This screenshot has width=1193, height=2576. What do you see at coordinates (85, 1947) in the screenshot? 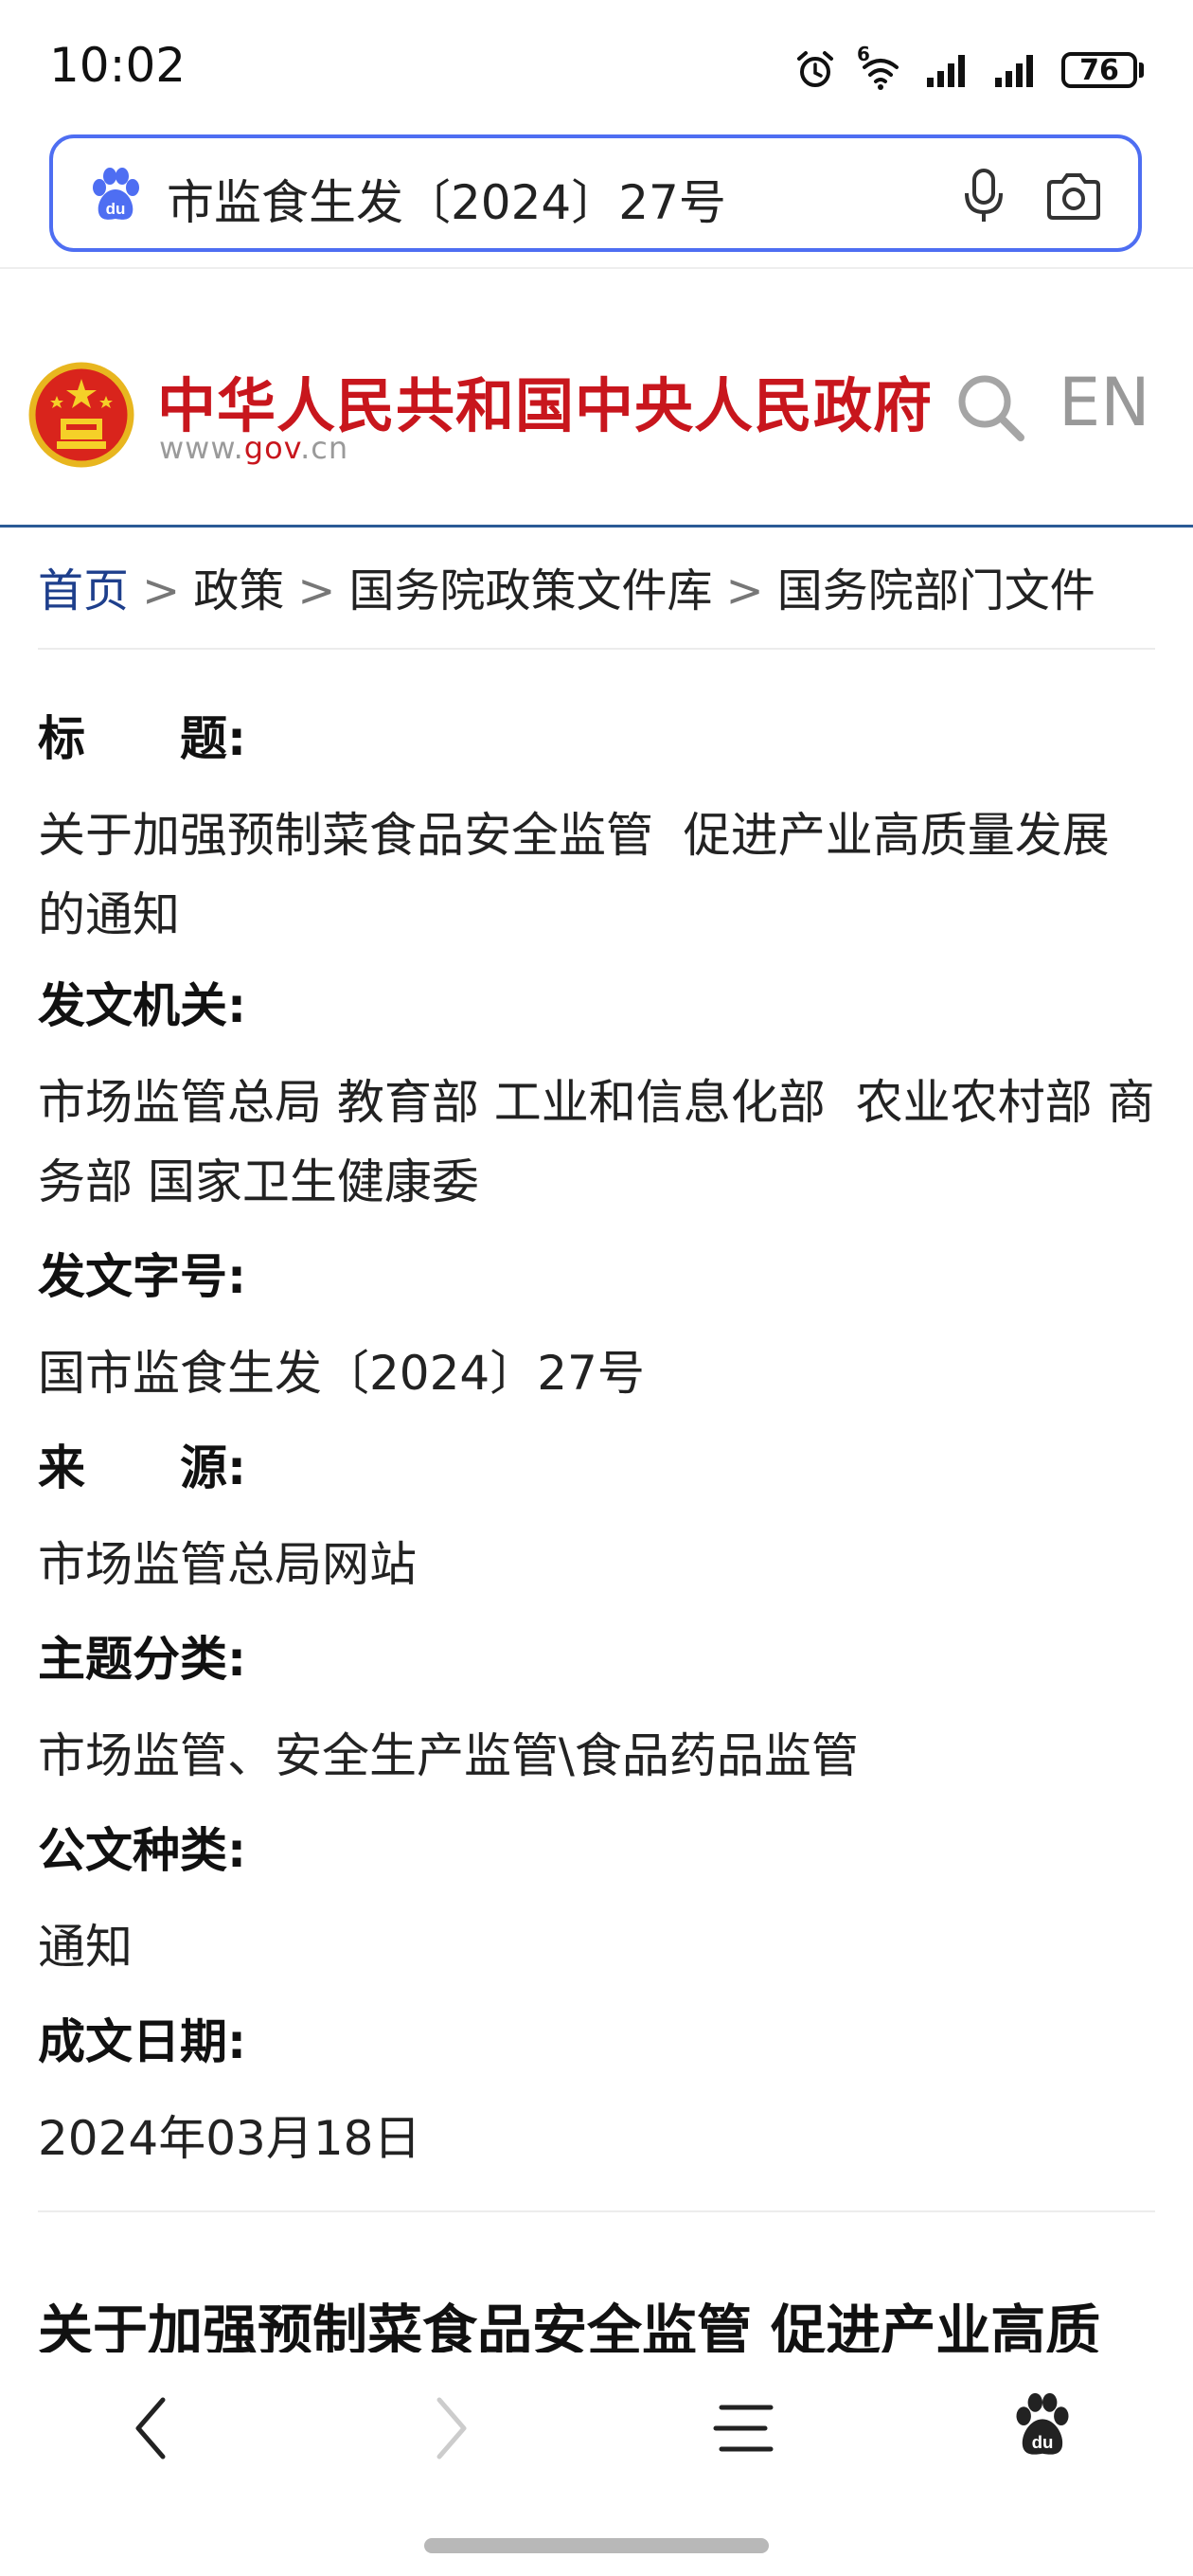
I see `field-value-doc-type: 通知` at bounding box center [85, 1947].